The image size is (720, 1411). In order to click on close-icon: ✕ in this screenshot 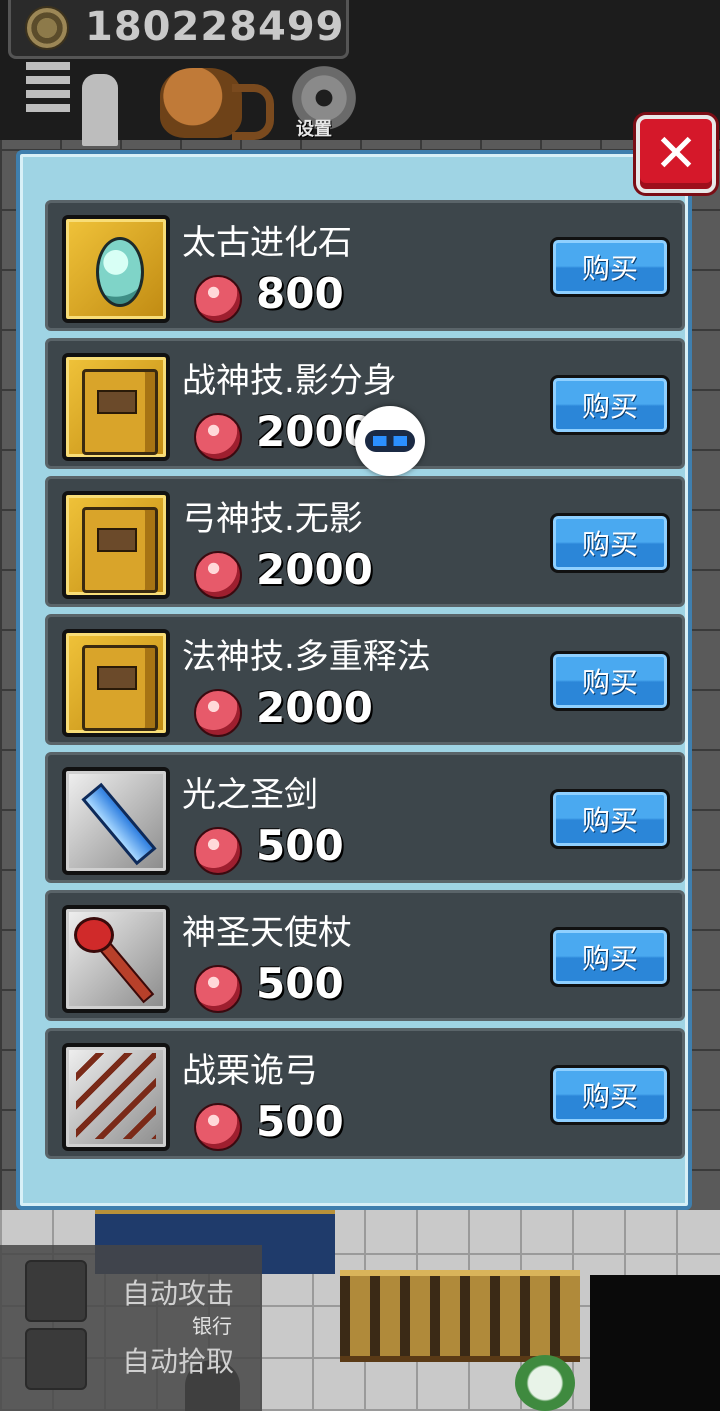, I will do `click(676, 154)`.